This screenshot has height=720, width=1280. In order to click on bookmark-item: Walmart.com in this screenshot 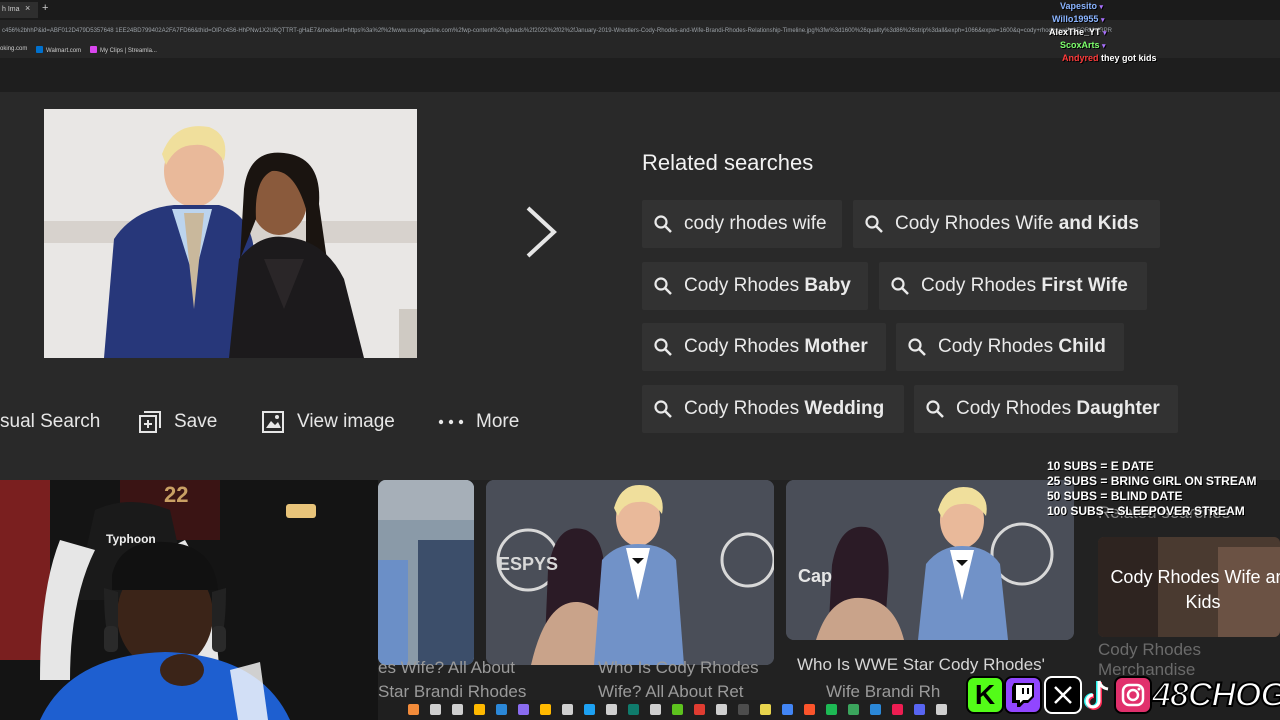, I will do `click(58, 50)`.